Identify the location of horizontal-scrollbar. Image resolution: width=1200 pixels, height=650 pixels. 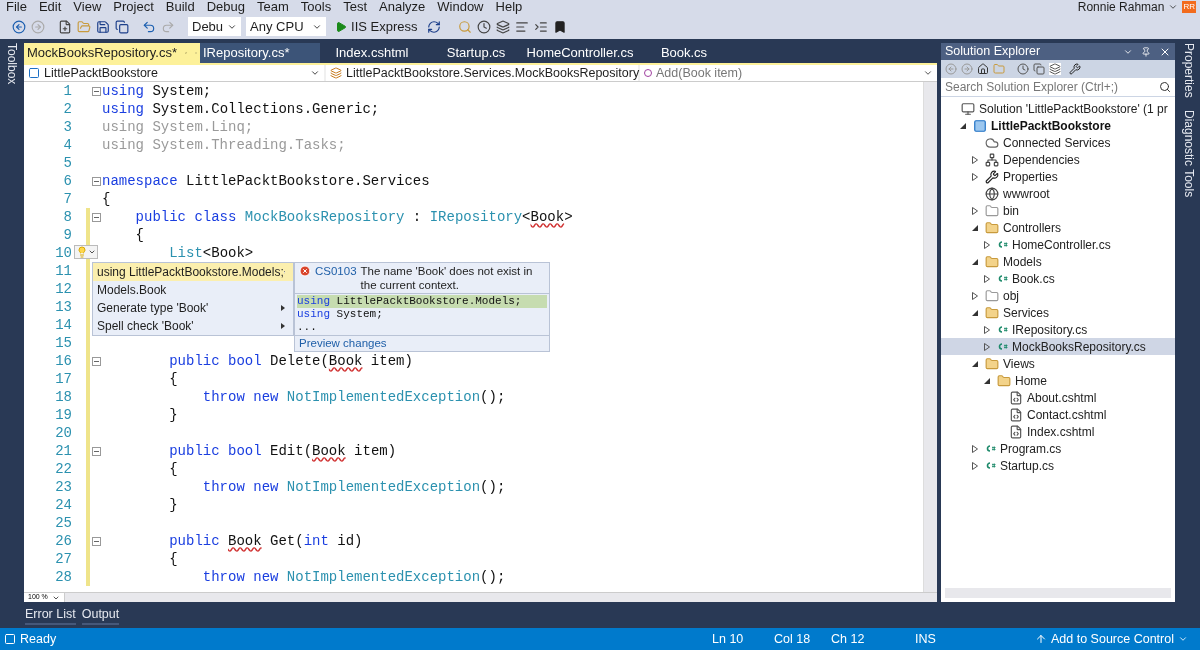
(500, 597).